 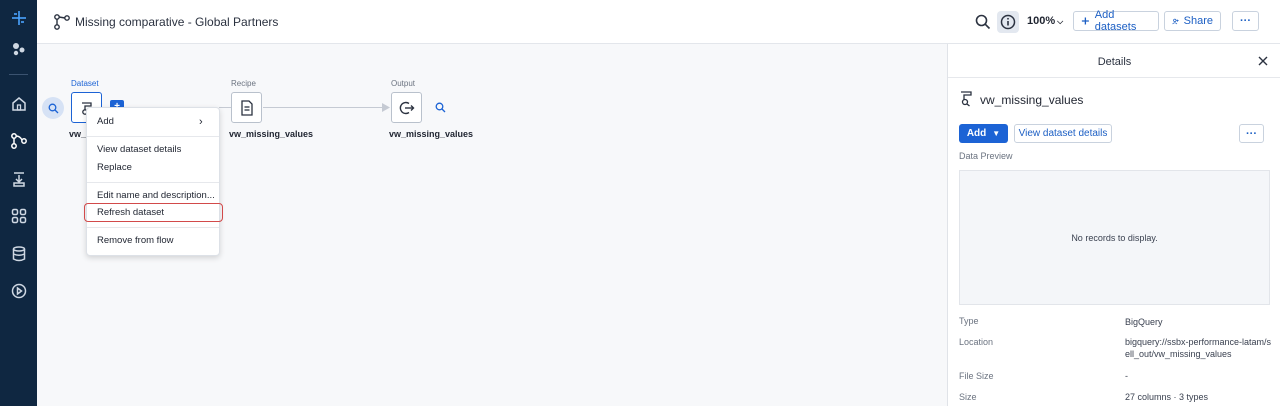 I want to click on info-icon, so click(x=1008, y=22).